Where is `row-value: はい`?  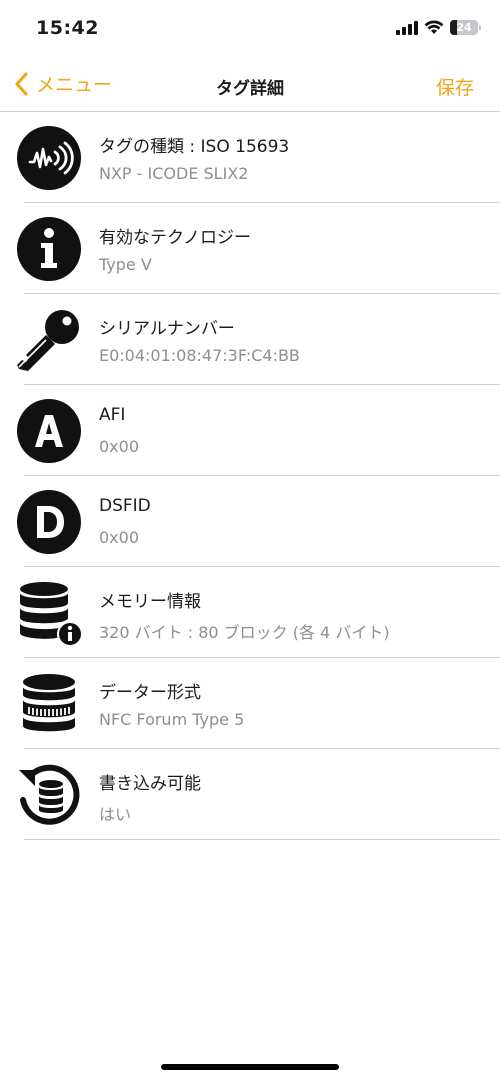 row-value: はい is located at coordinates (115, 814).